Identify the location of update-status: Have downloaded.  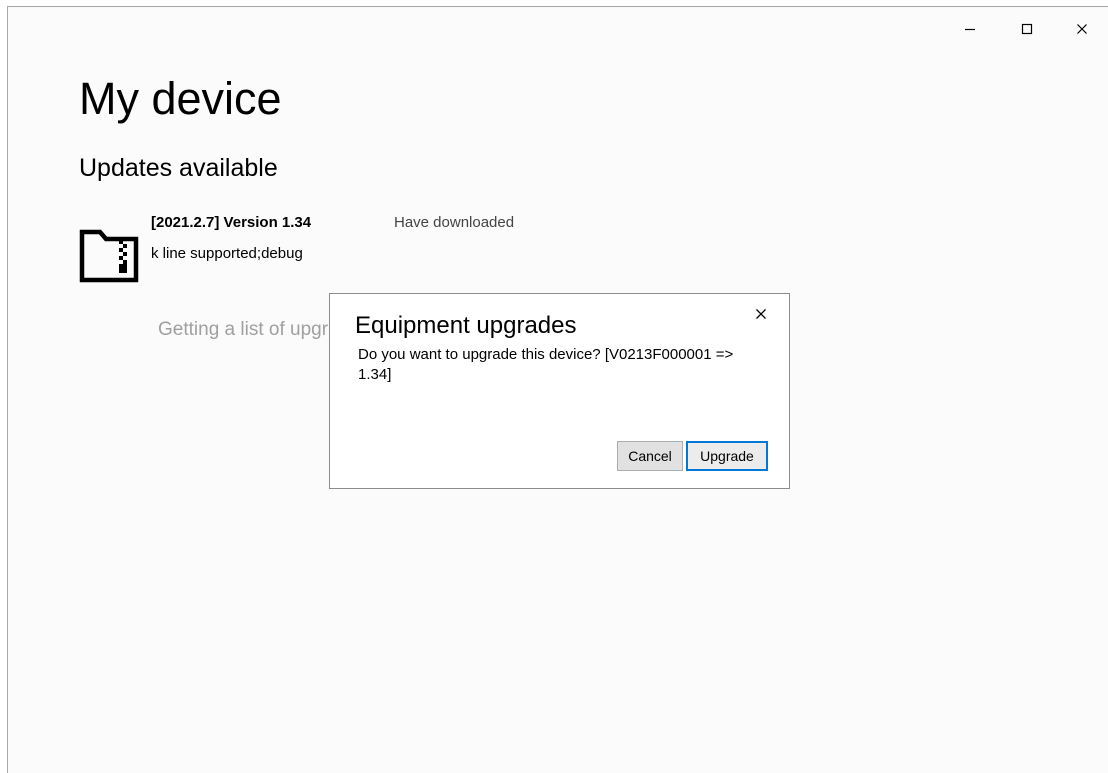
(454, 222).